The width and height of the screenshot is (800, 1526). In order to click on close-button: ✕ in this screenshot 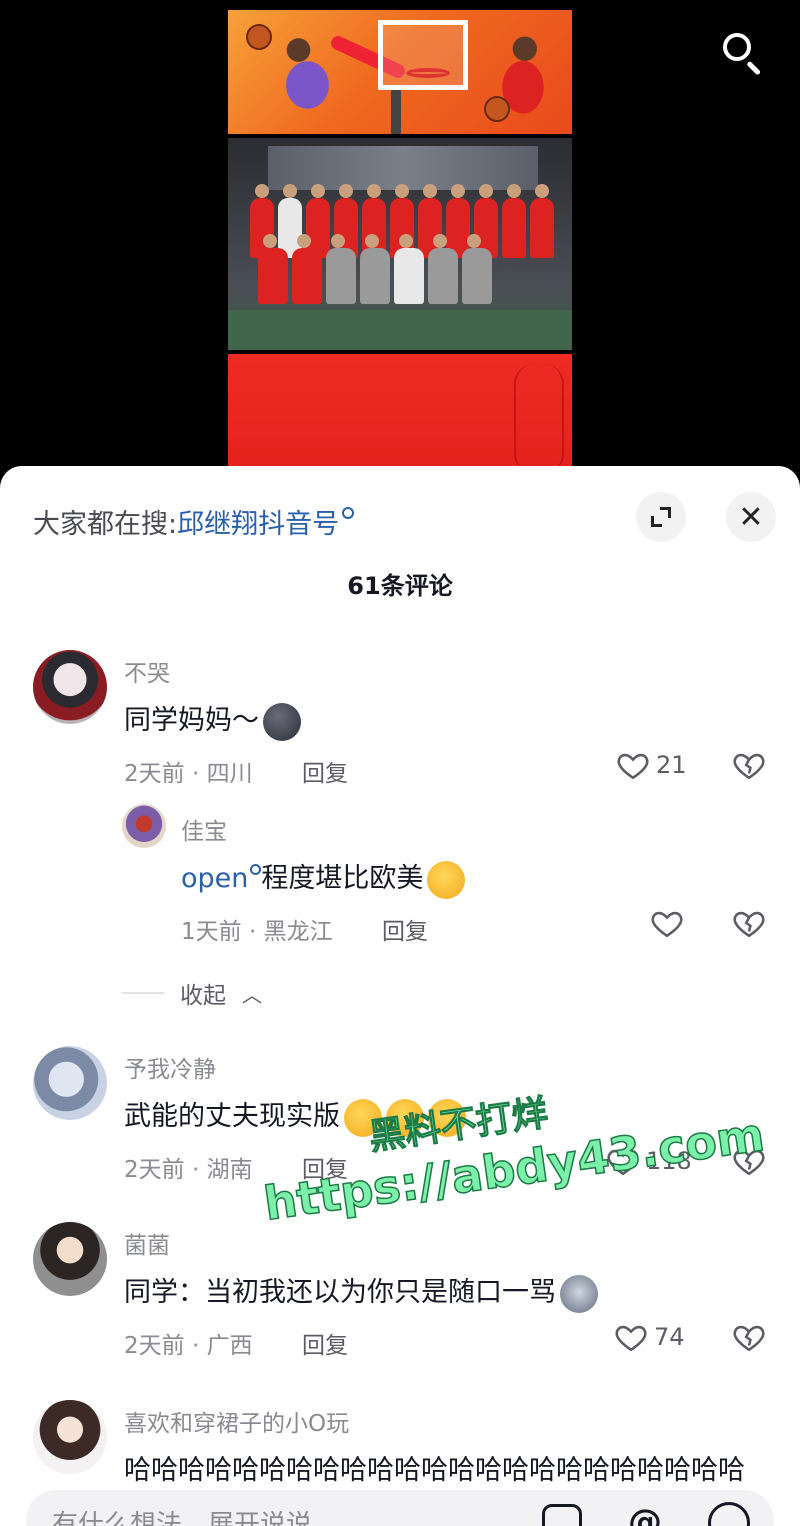, I will do `click(751, 517)`.